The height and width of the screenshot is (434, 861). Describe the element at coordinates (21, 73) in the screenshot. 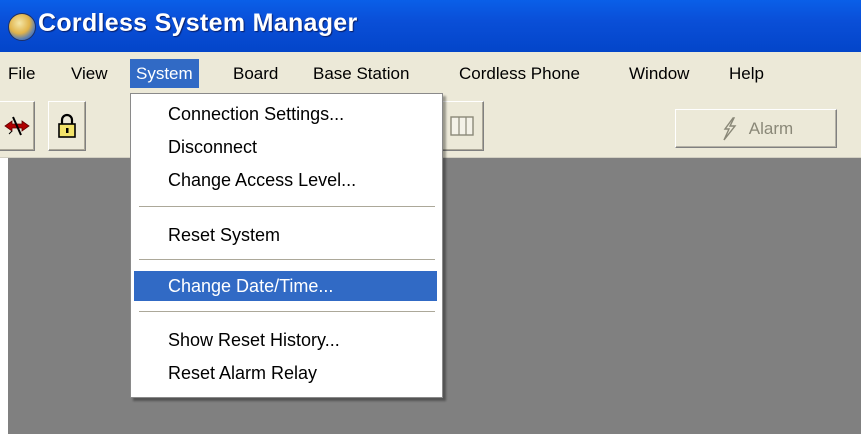

I see `menu-file: File` at that location.